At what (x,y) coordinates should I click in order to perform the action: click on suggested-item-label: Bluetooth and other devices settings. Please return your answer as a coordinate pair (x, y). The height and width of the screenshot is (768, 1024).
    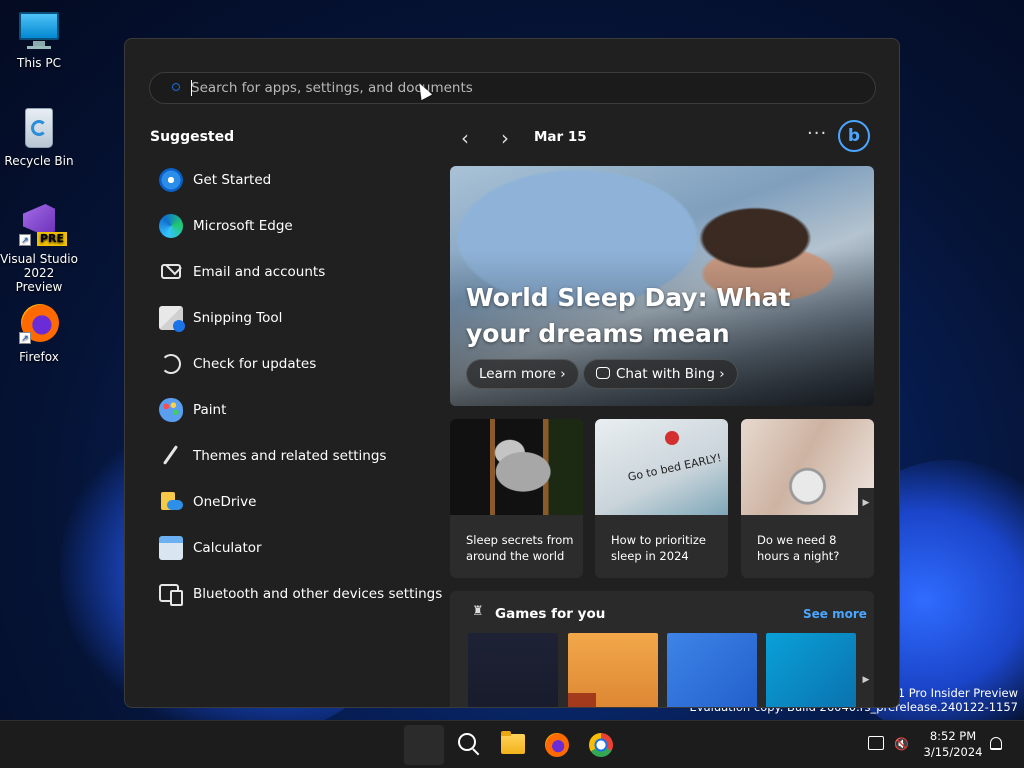
    Looking at the image, I should click on (318, 594).